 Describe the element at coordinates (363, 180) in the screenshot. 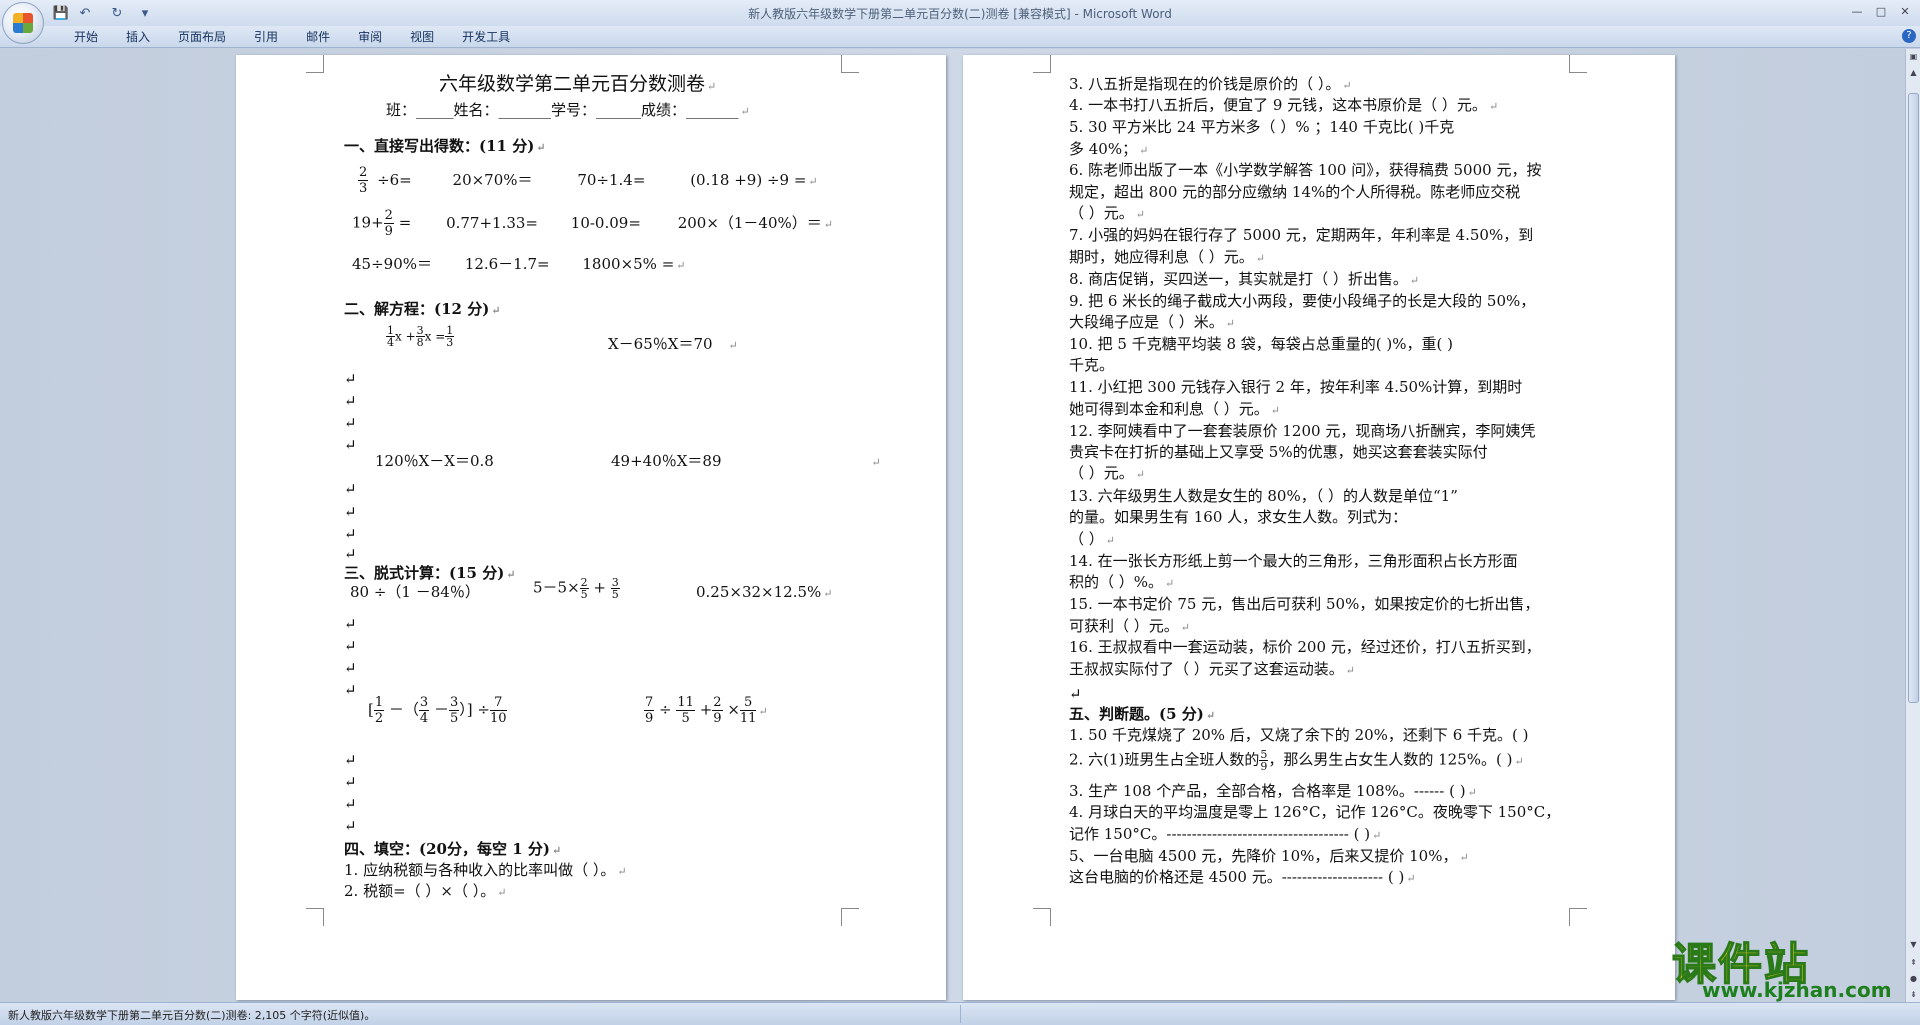

I see `fraction: 23` at that location.